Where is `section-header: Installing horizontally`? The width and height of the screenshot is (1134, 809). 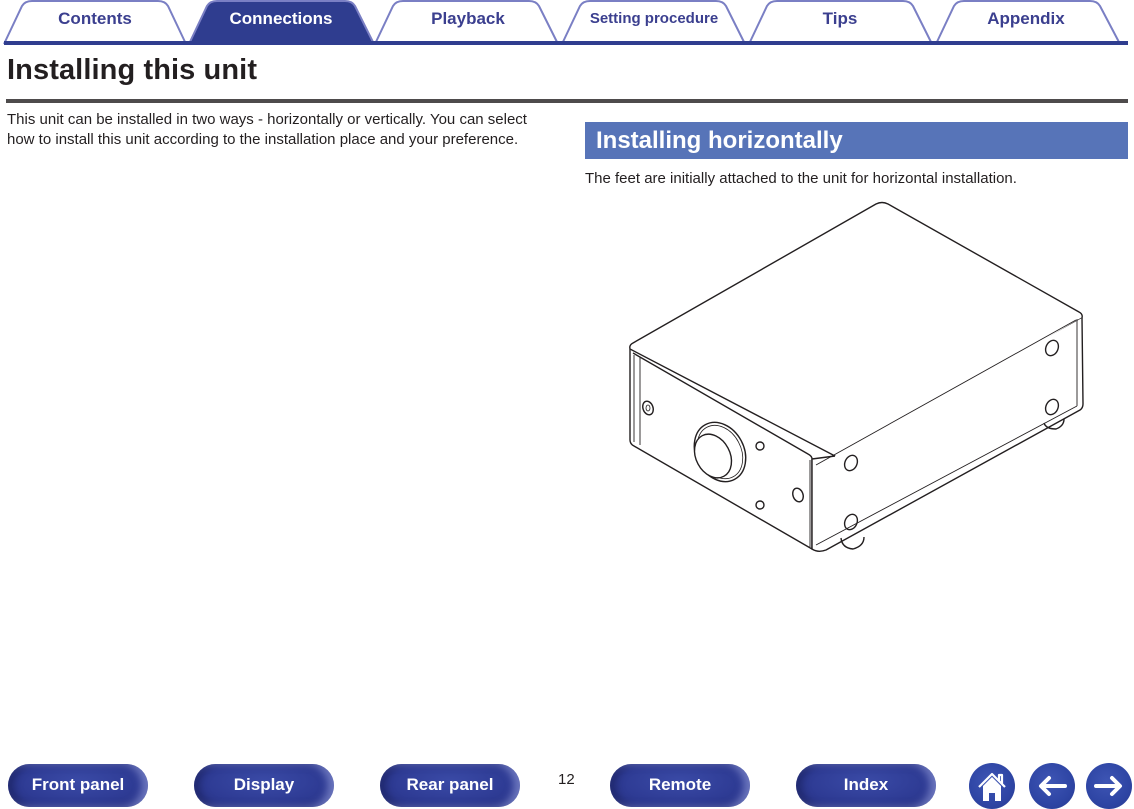
section-header: Installing horizontally is located at coordinates (856, 140).